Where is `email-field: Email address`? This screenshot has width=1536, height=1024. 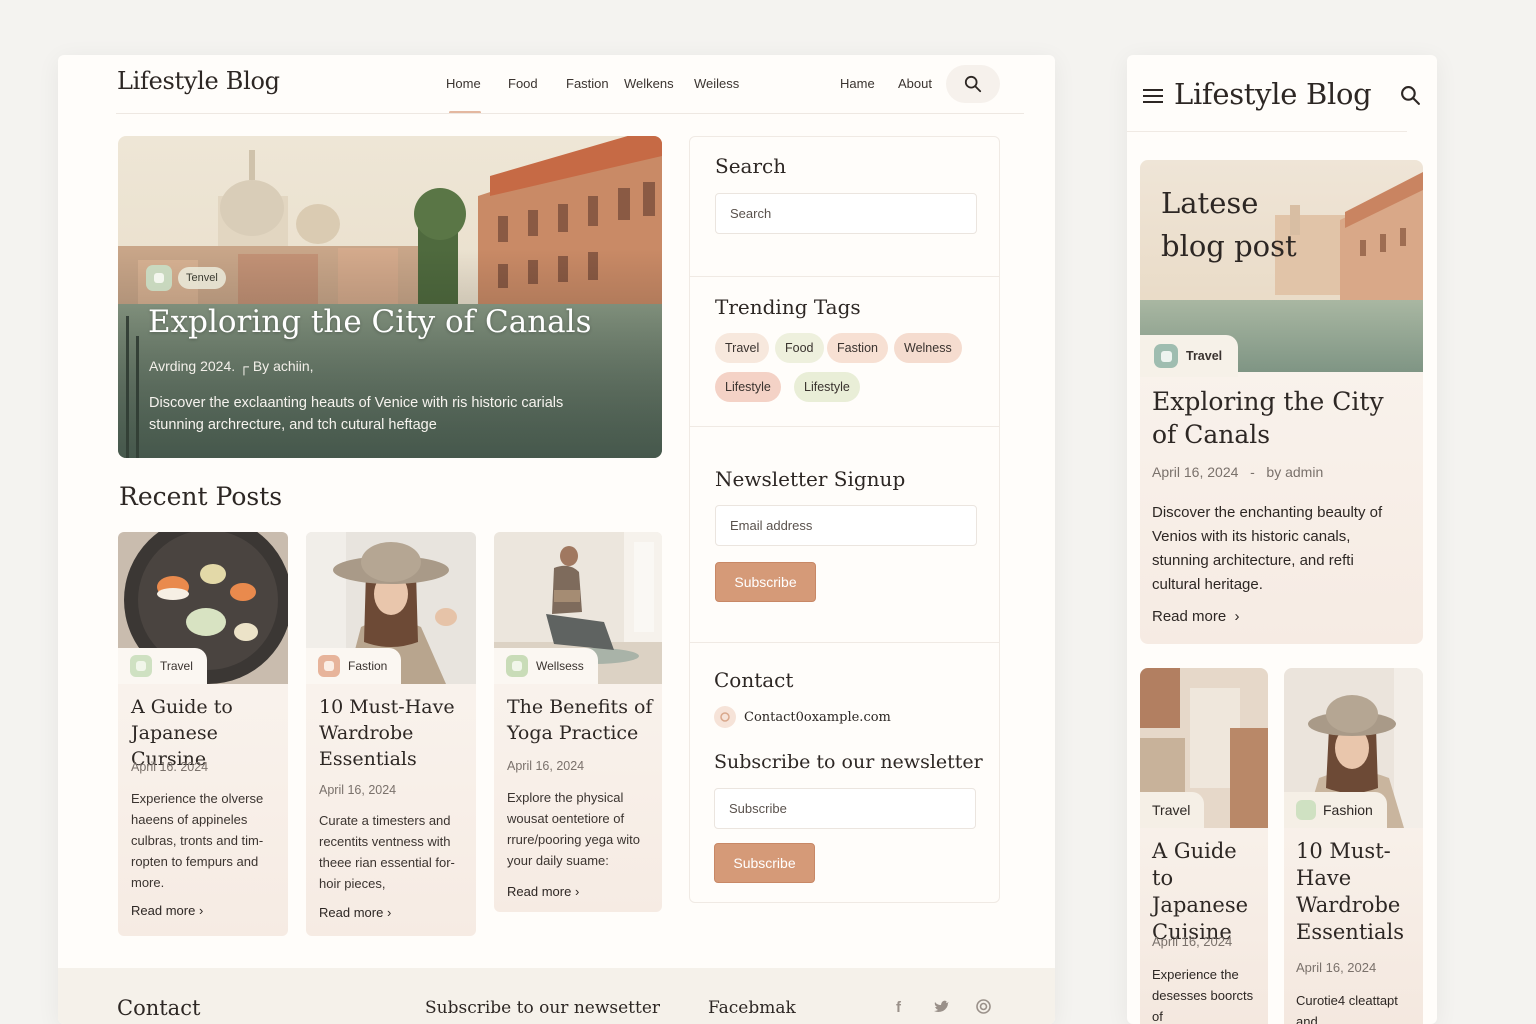 email-field: Email address is located at coordinates (846, 525).